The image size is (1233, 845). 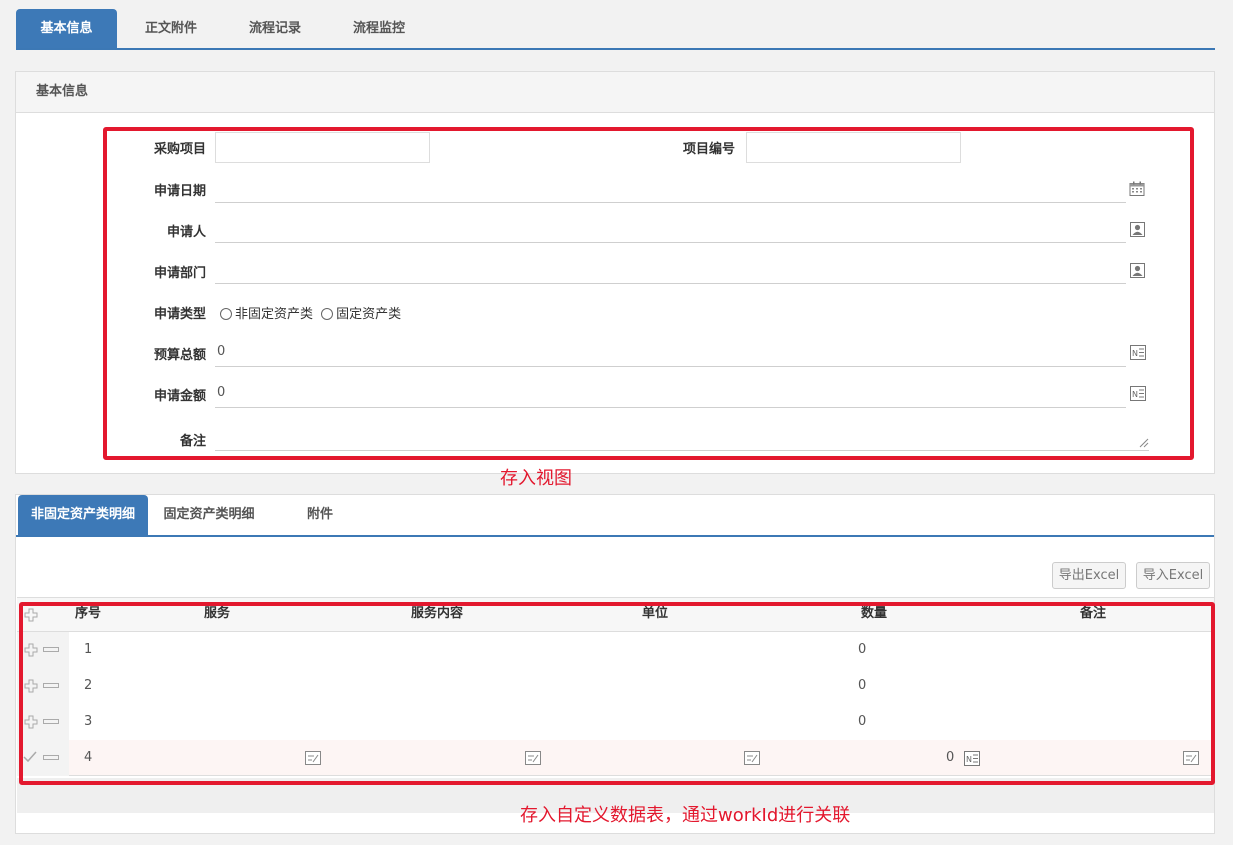 I want to click on radio-non-fixed-asset-label: 非固定资产类, so click(x=274, y=314).